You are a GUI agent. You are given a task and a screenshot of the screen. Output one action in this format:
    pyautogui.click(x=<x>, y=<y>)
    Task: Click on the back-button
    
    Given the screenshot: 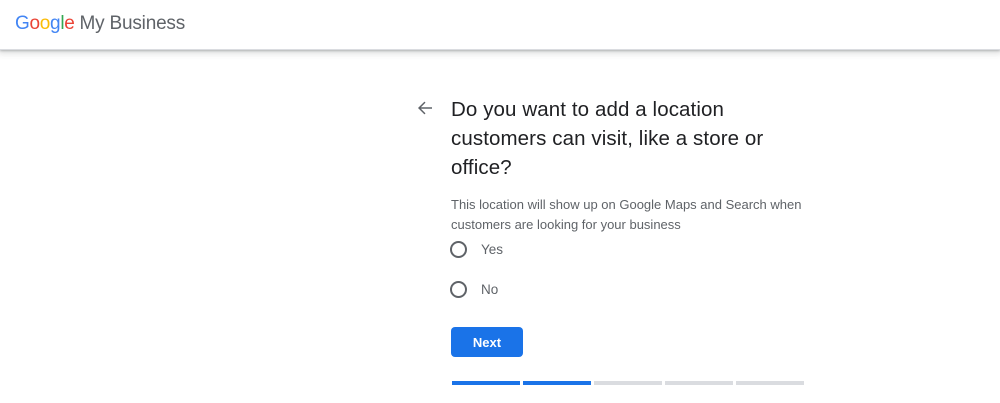 What is the action you would take?
    pyautogui.click(x=425, y=108)
    